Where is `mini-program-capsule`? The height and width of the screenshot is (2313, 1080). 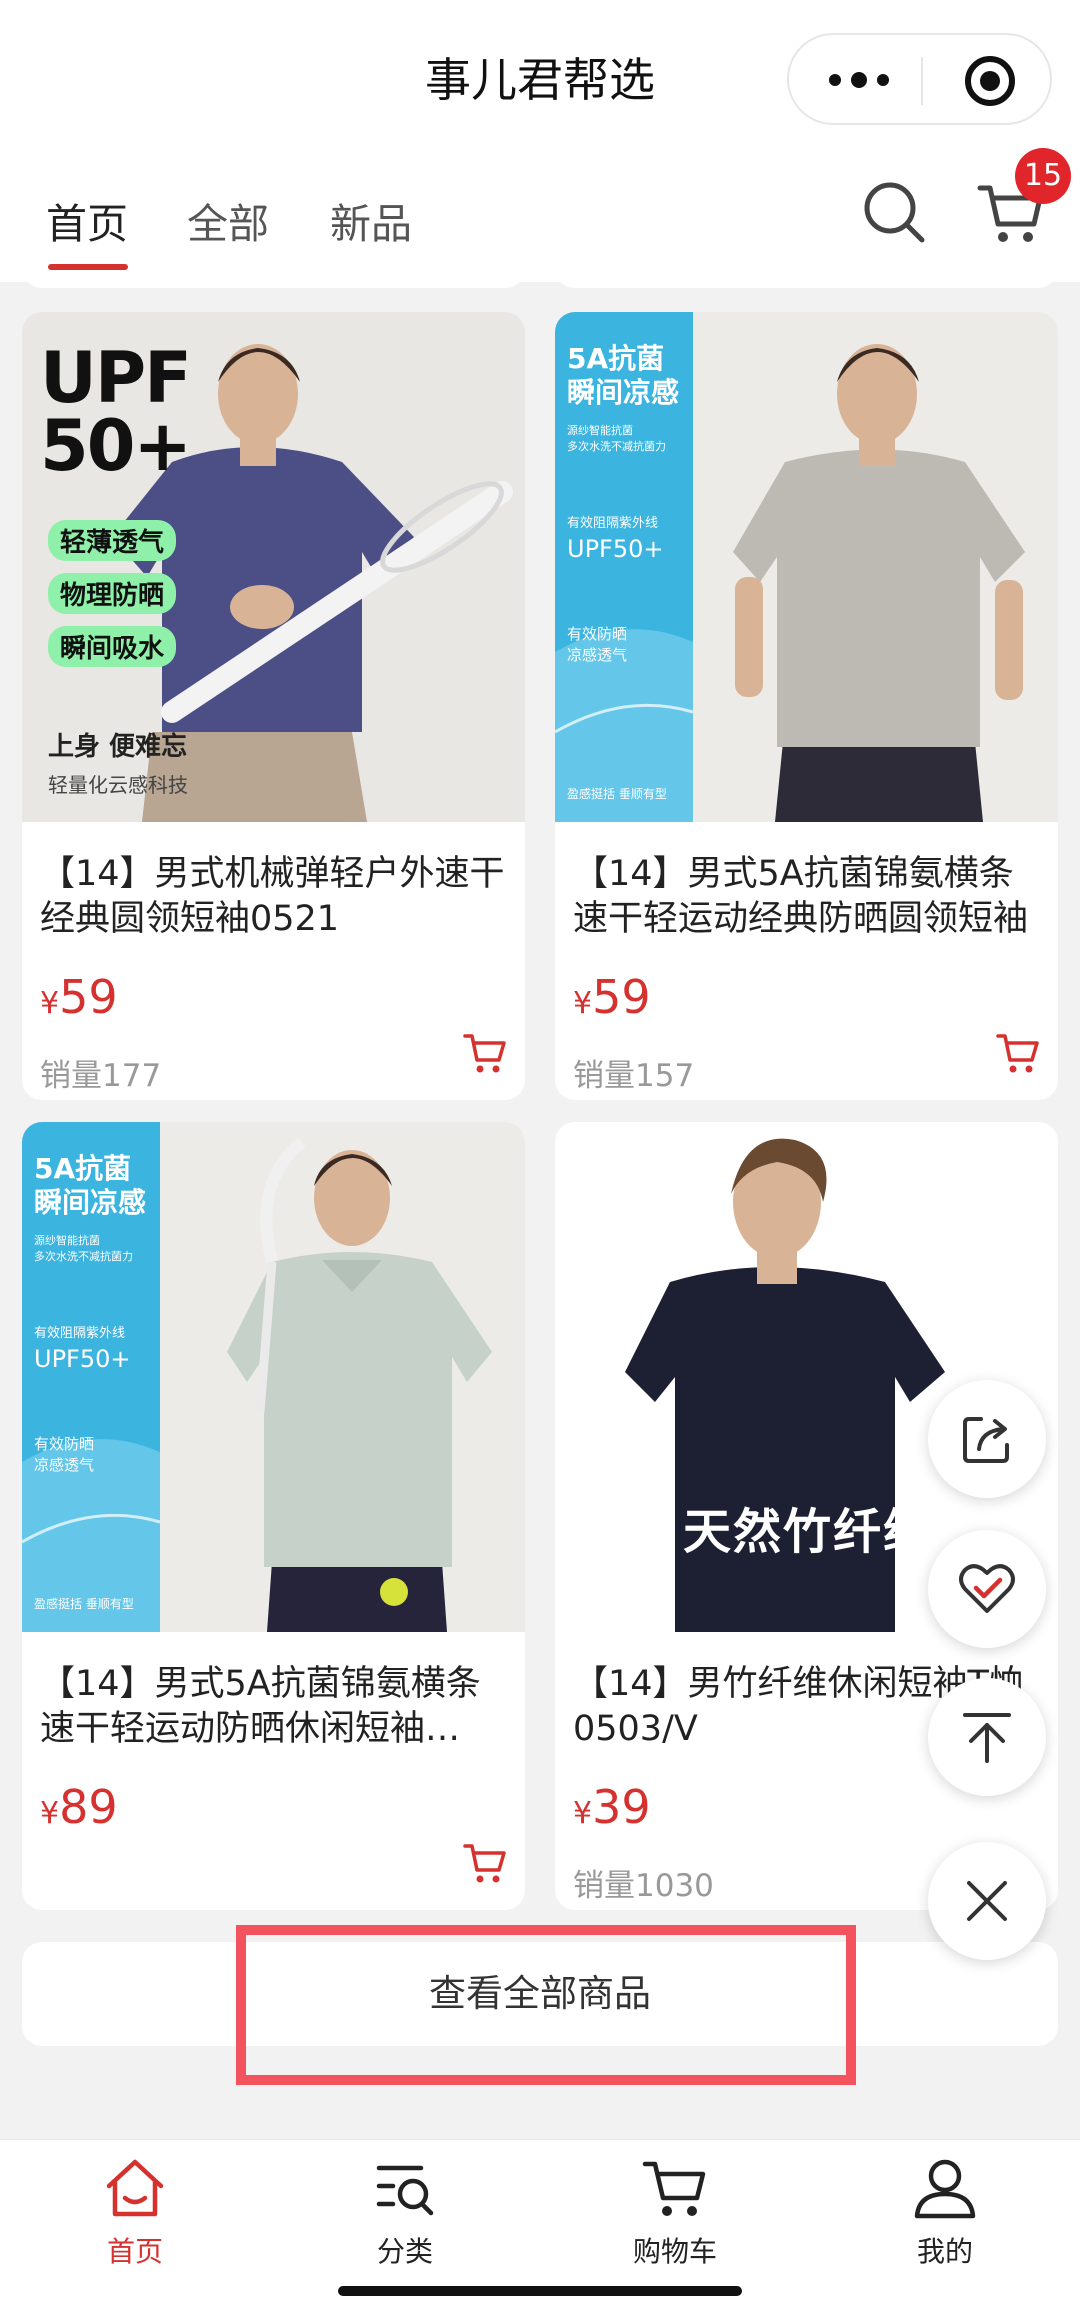 mini-program-capsule is located at coordinates (919, 79).